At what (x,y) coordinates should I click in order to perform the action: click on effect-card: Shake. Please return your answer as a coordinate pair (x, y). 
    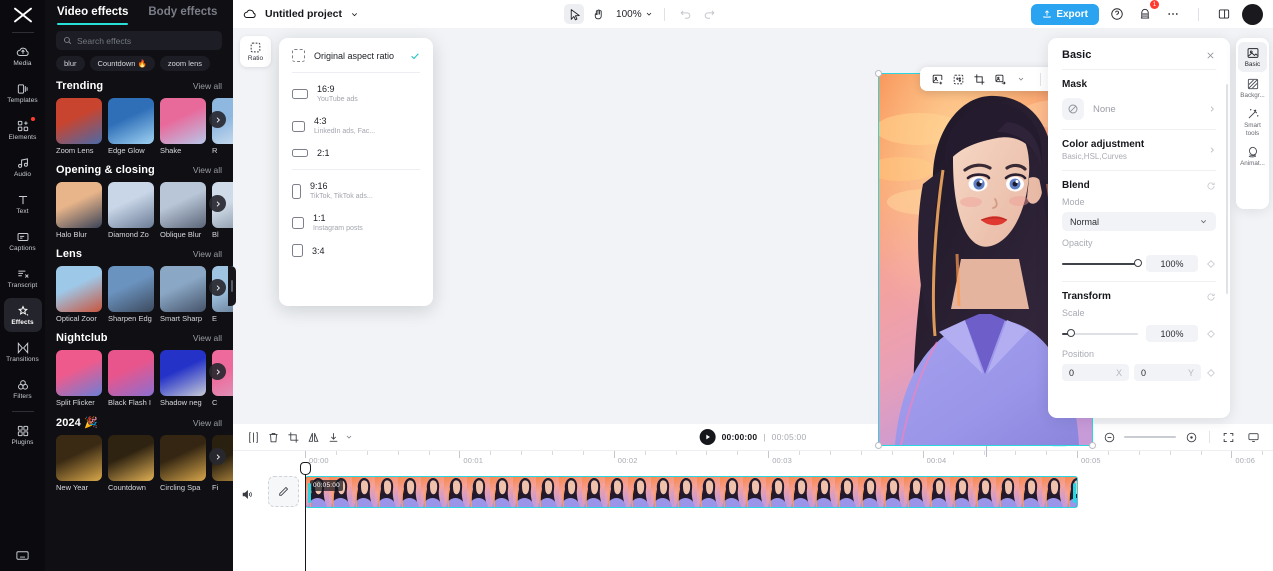
    Looking at the image, I should click on (183, 126).